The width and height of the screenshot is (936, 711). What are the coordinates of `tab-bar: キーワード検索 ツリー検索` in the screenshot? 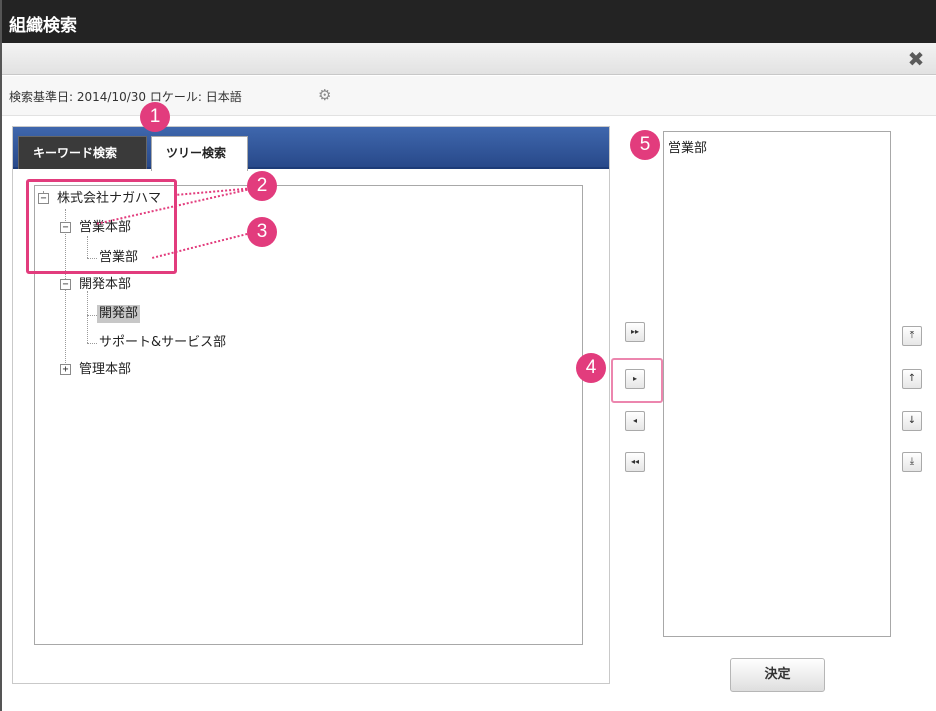 It's located at (311, 149).